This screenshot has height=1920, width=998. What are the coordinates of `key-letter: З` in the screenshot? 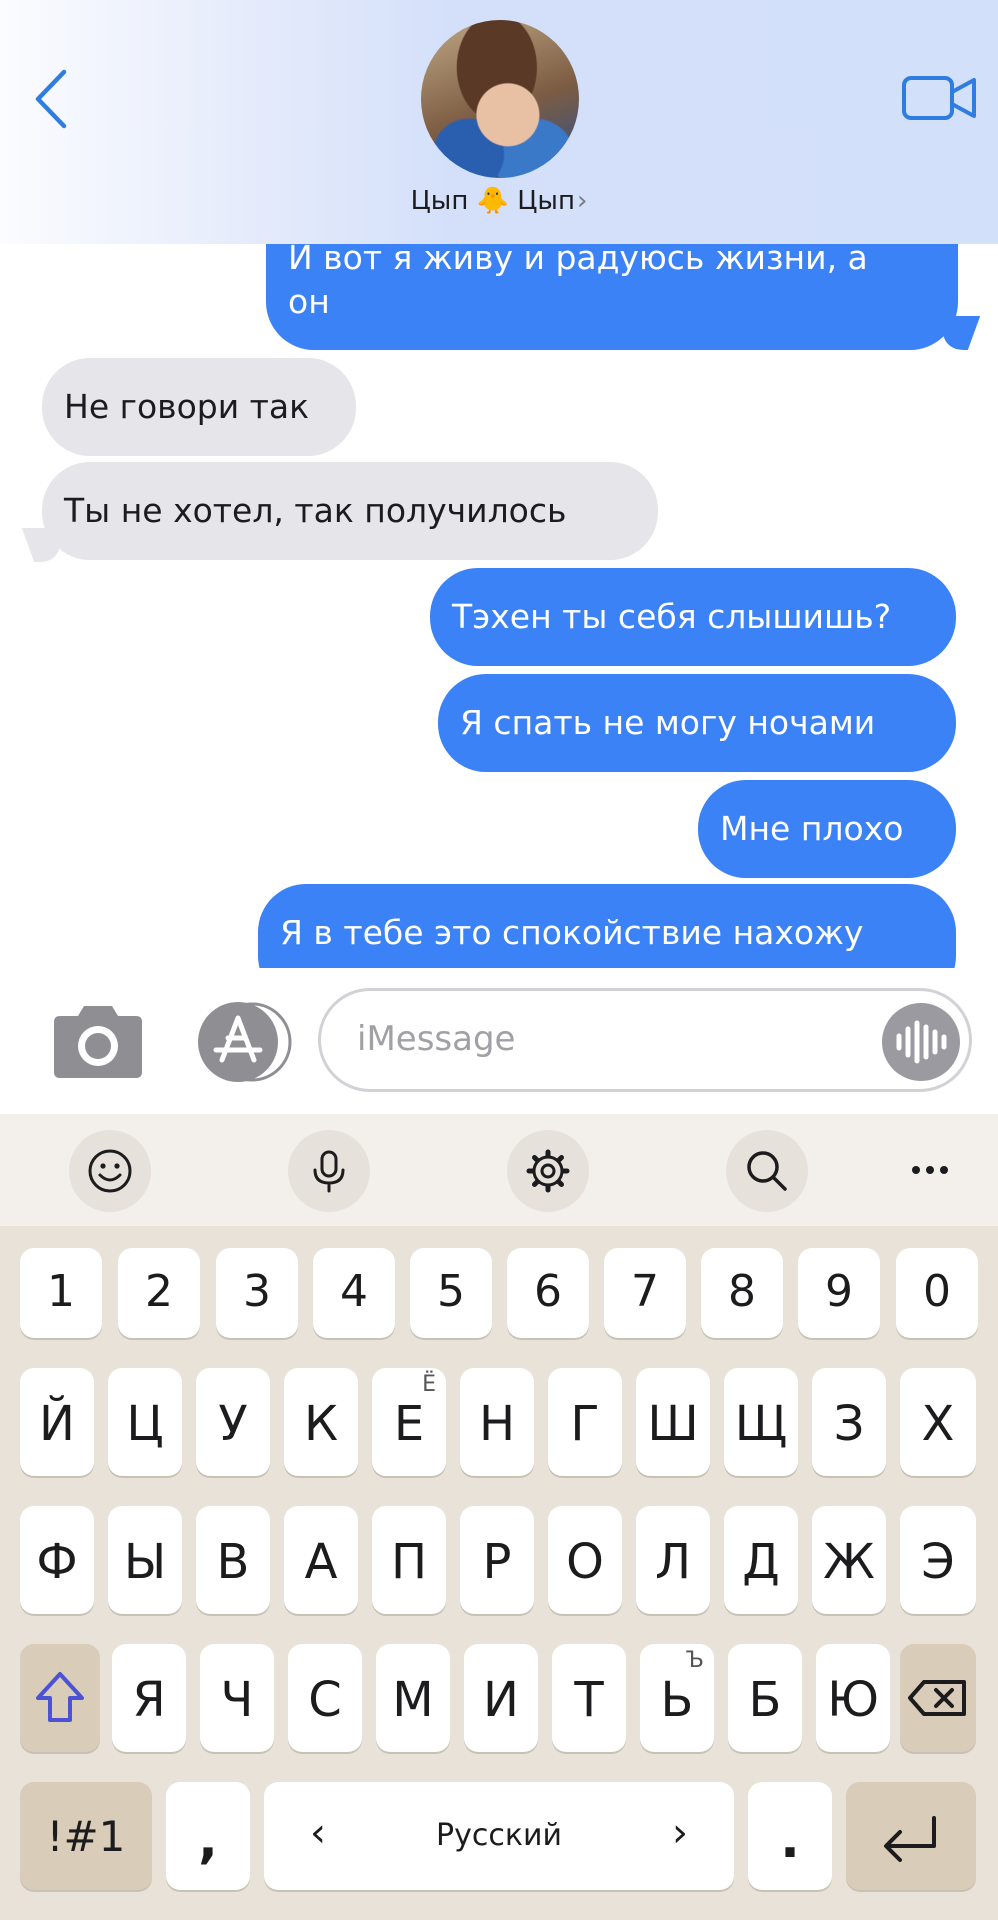 It's located at (849, 1422).